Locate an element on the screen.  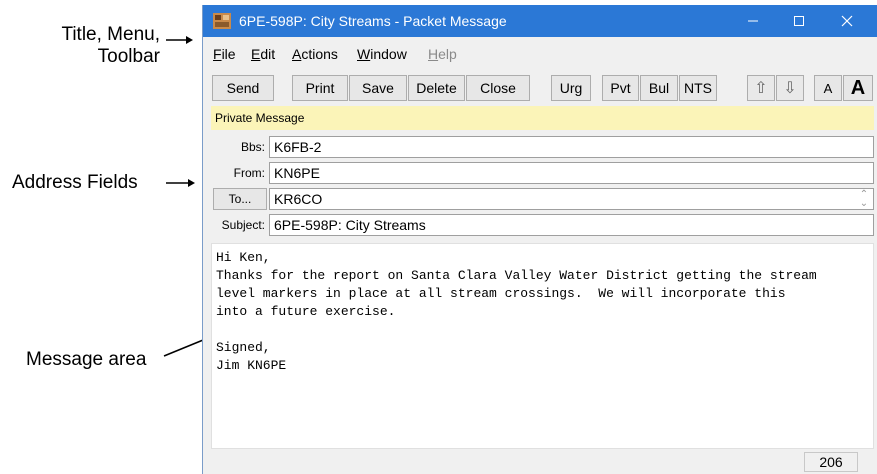
from-field: KN6PE is located at coordinates (571, 173).